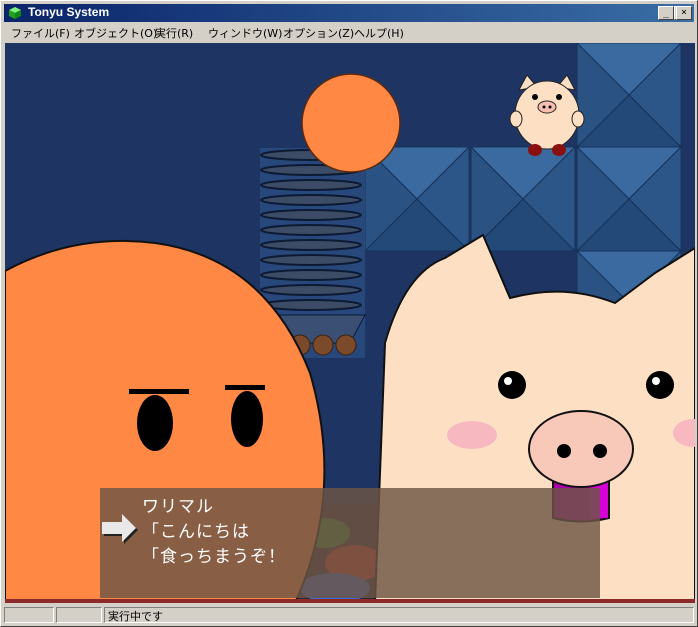 The image size is (698, 627). Describe the element at coordinates (115, 33) in the screenshot. I see `menu-object: オブジェクト(O)` at that location.